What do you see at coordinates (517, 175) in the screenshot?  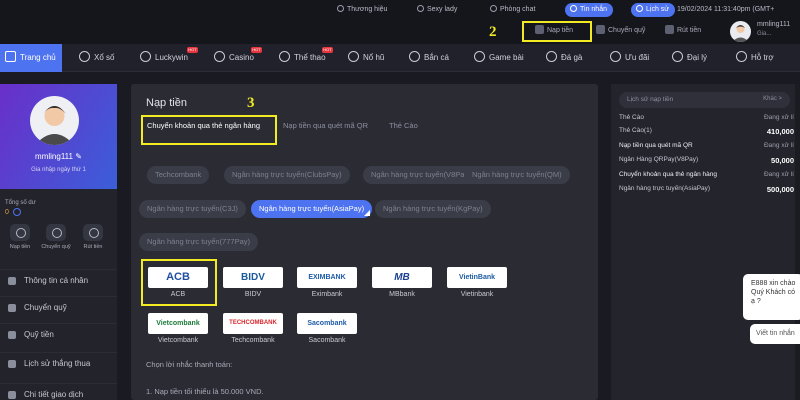 I see `channel-chip: Ngân hàng trực tuyến(QM)` at bounding box center [517, 175].